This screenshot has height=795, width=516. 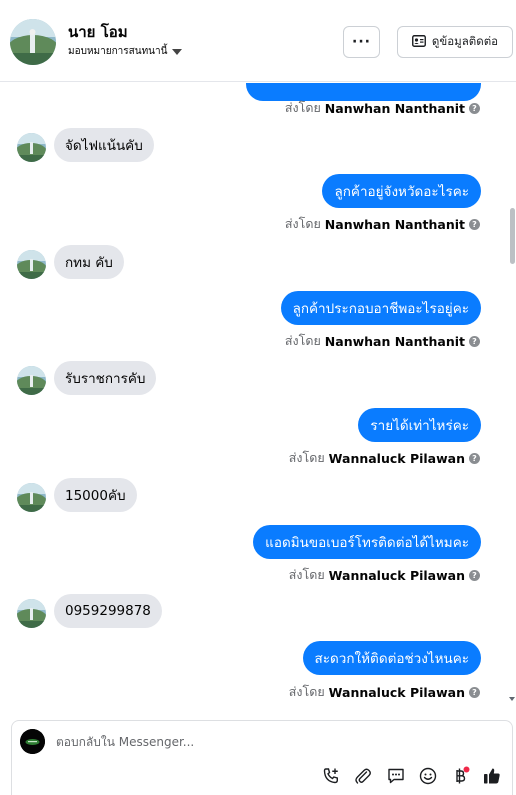 I want to click on view-contact-button: ดูข้อมูลติดต่อ, so click(x=455, y=42).